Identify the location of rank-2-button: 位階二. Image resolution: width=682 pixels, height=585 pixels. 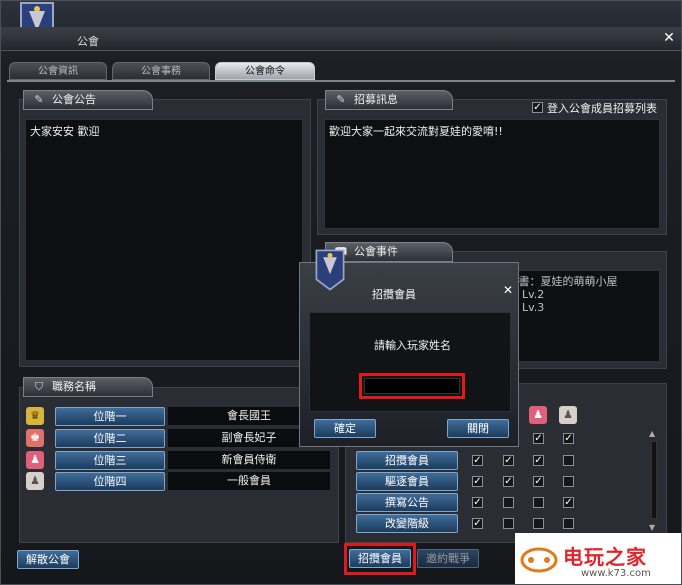
(110, 438).